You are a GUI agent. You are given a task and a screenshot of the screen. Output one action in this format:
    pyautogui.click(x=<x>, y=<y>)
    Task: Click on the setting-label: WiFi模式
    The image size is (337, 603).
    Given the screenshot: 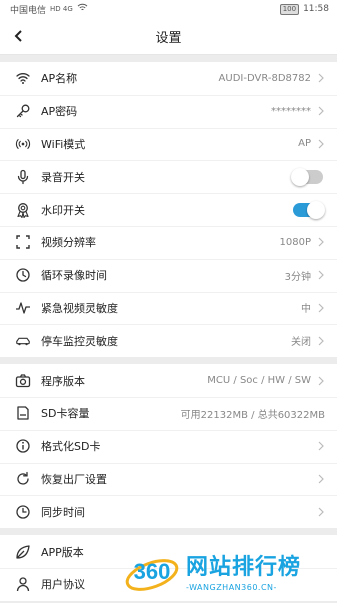 What is the action you would take?
    pyautogui.click(x=63, y=144)
    